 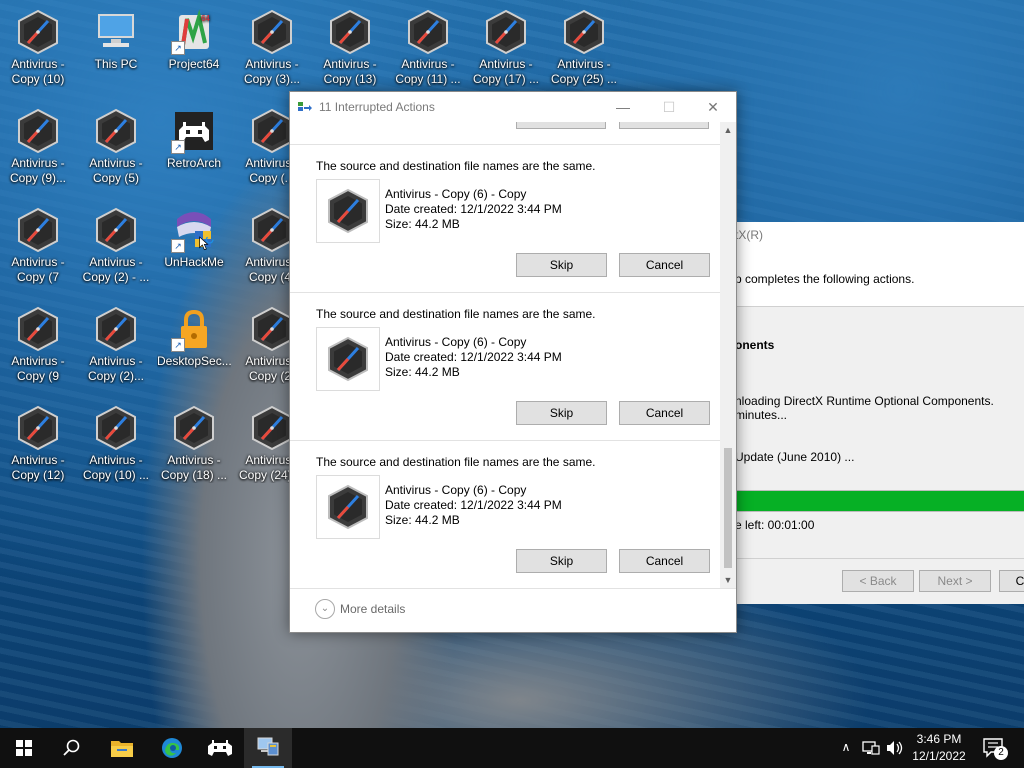 What do you see at coordinates (664, 125) in the screenshot?
I see `previous-cancel-button` at bounding box center [664, 125].